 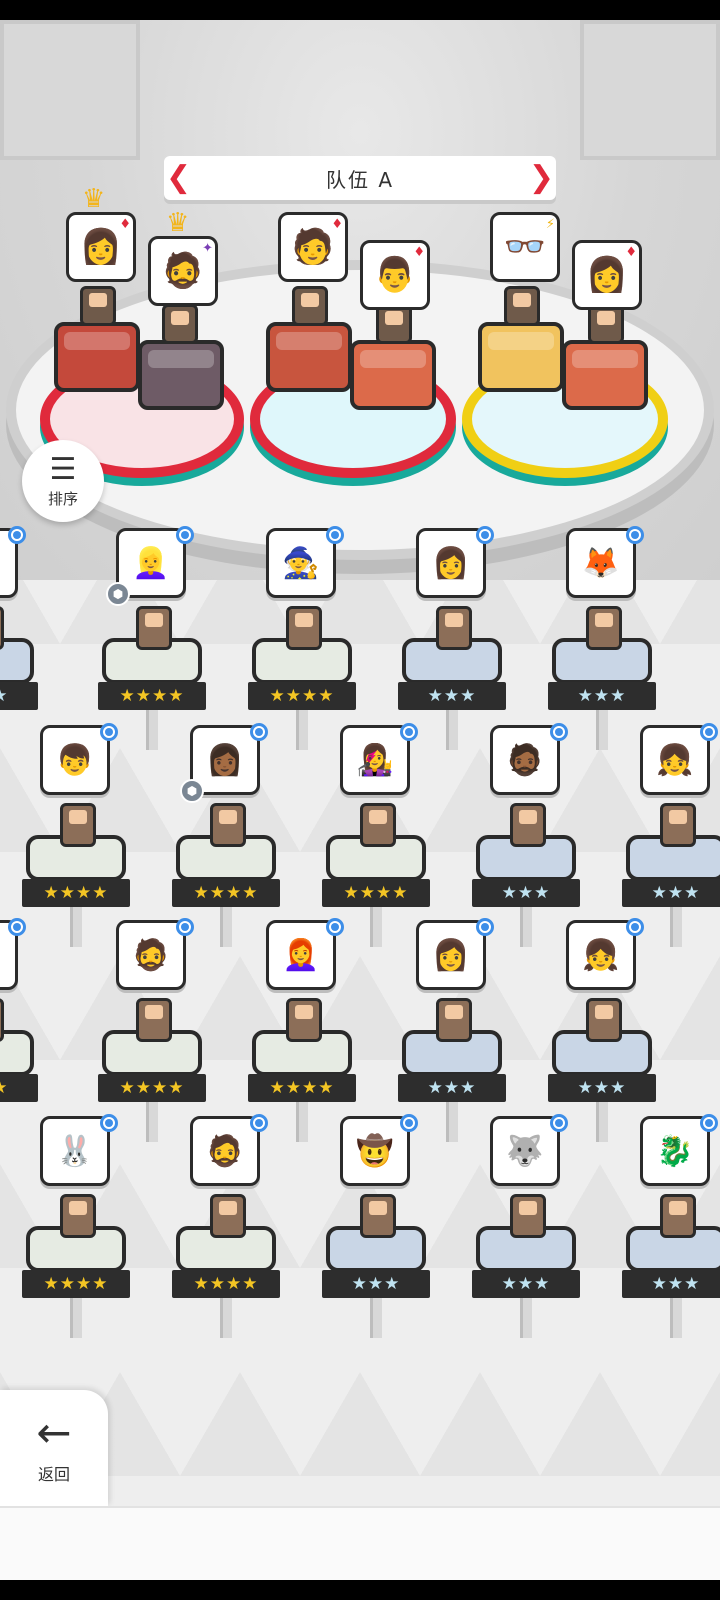 What do you see at coordinates (304, 1030) in the screenshot?
I see `hero-card: ★★★★ 👩‍🦰` at bounding box center [304, 1030].